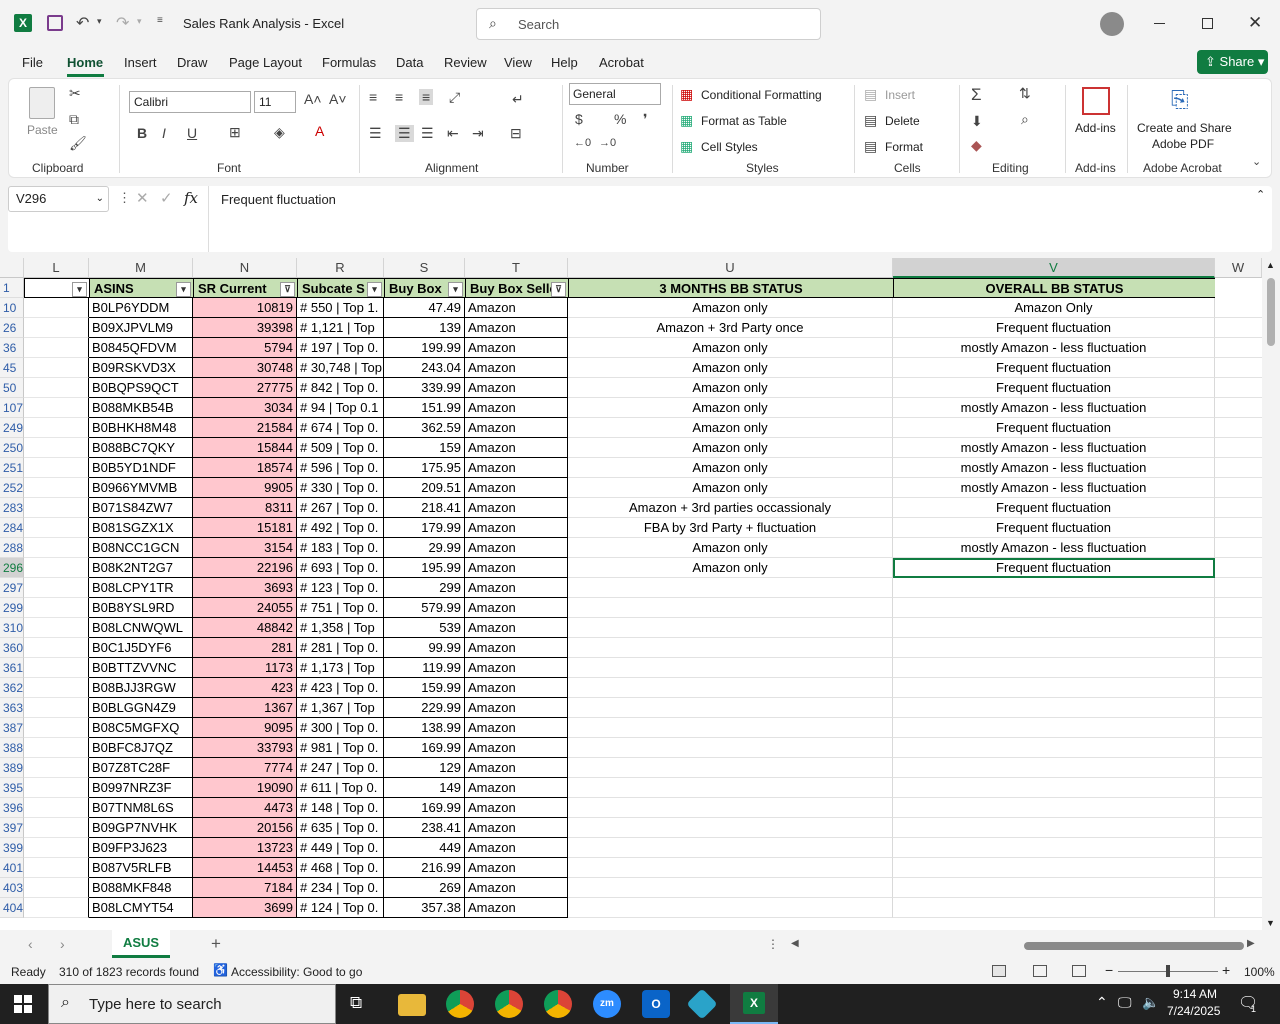 The height and width of the screenshot is (1024, 1280). I want to click on table-cell-n: 7184, so click(245, 888).